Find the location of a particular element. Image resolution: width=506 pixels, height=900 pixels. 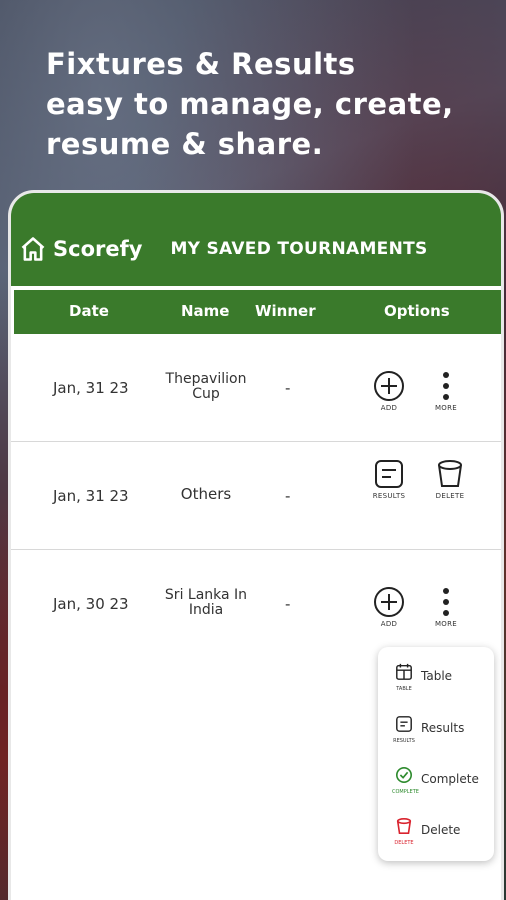

complete-sub-label: COMPLETE is located at coordinates (405, 792).